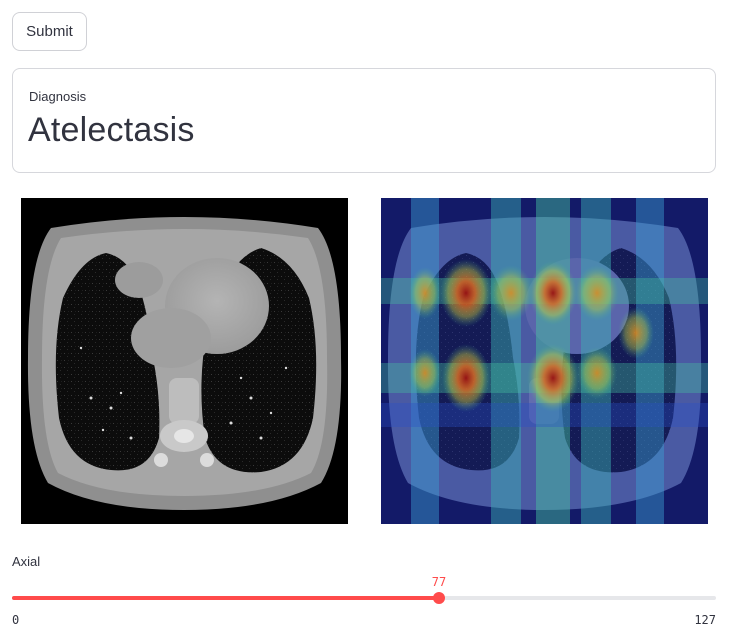  Describe the element at coordinates (16, 620) in the screenshot. I see `axial-slider-min: 0` at that location.